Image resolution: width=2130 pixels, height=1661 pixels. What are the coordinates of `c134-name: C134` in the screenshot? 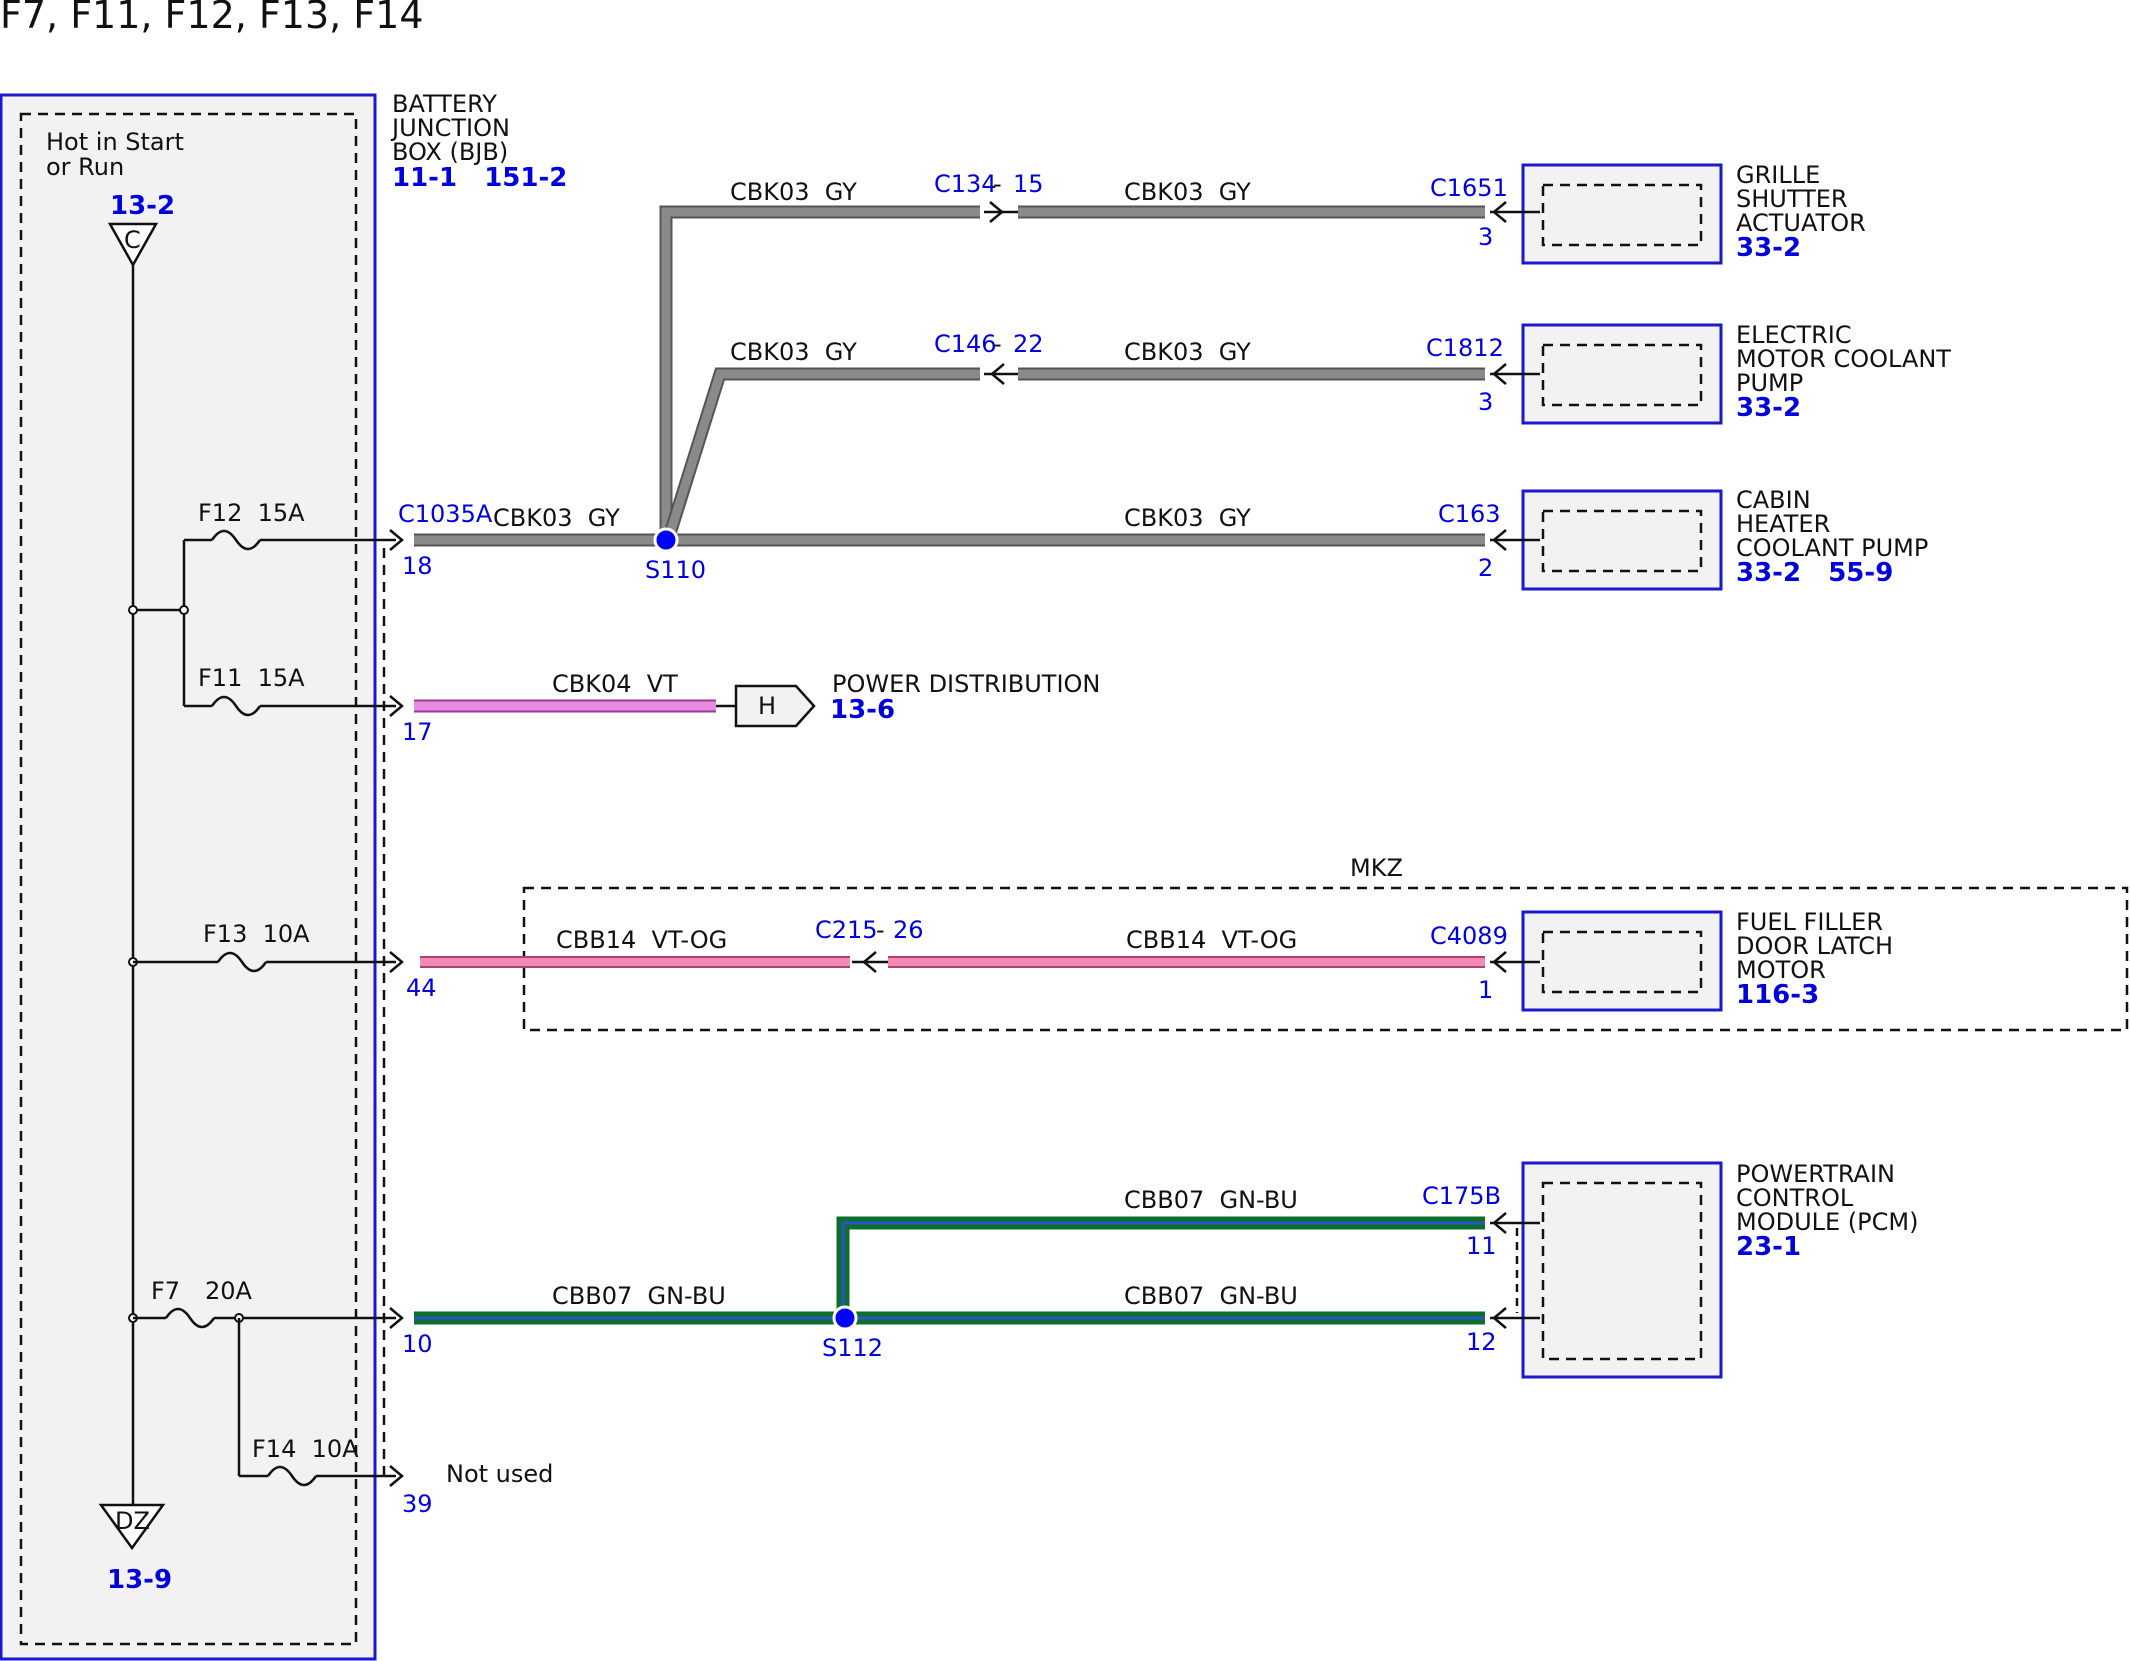 It's located at (965, 184).